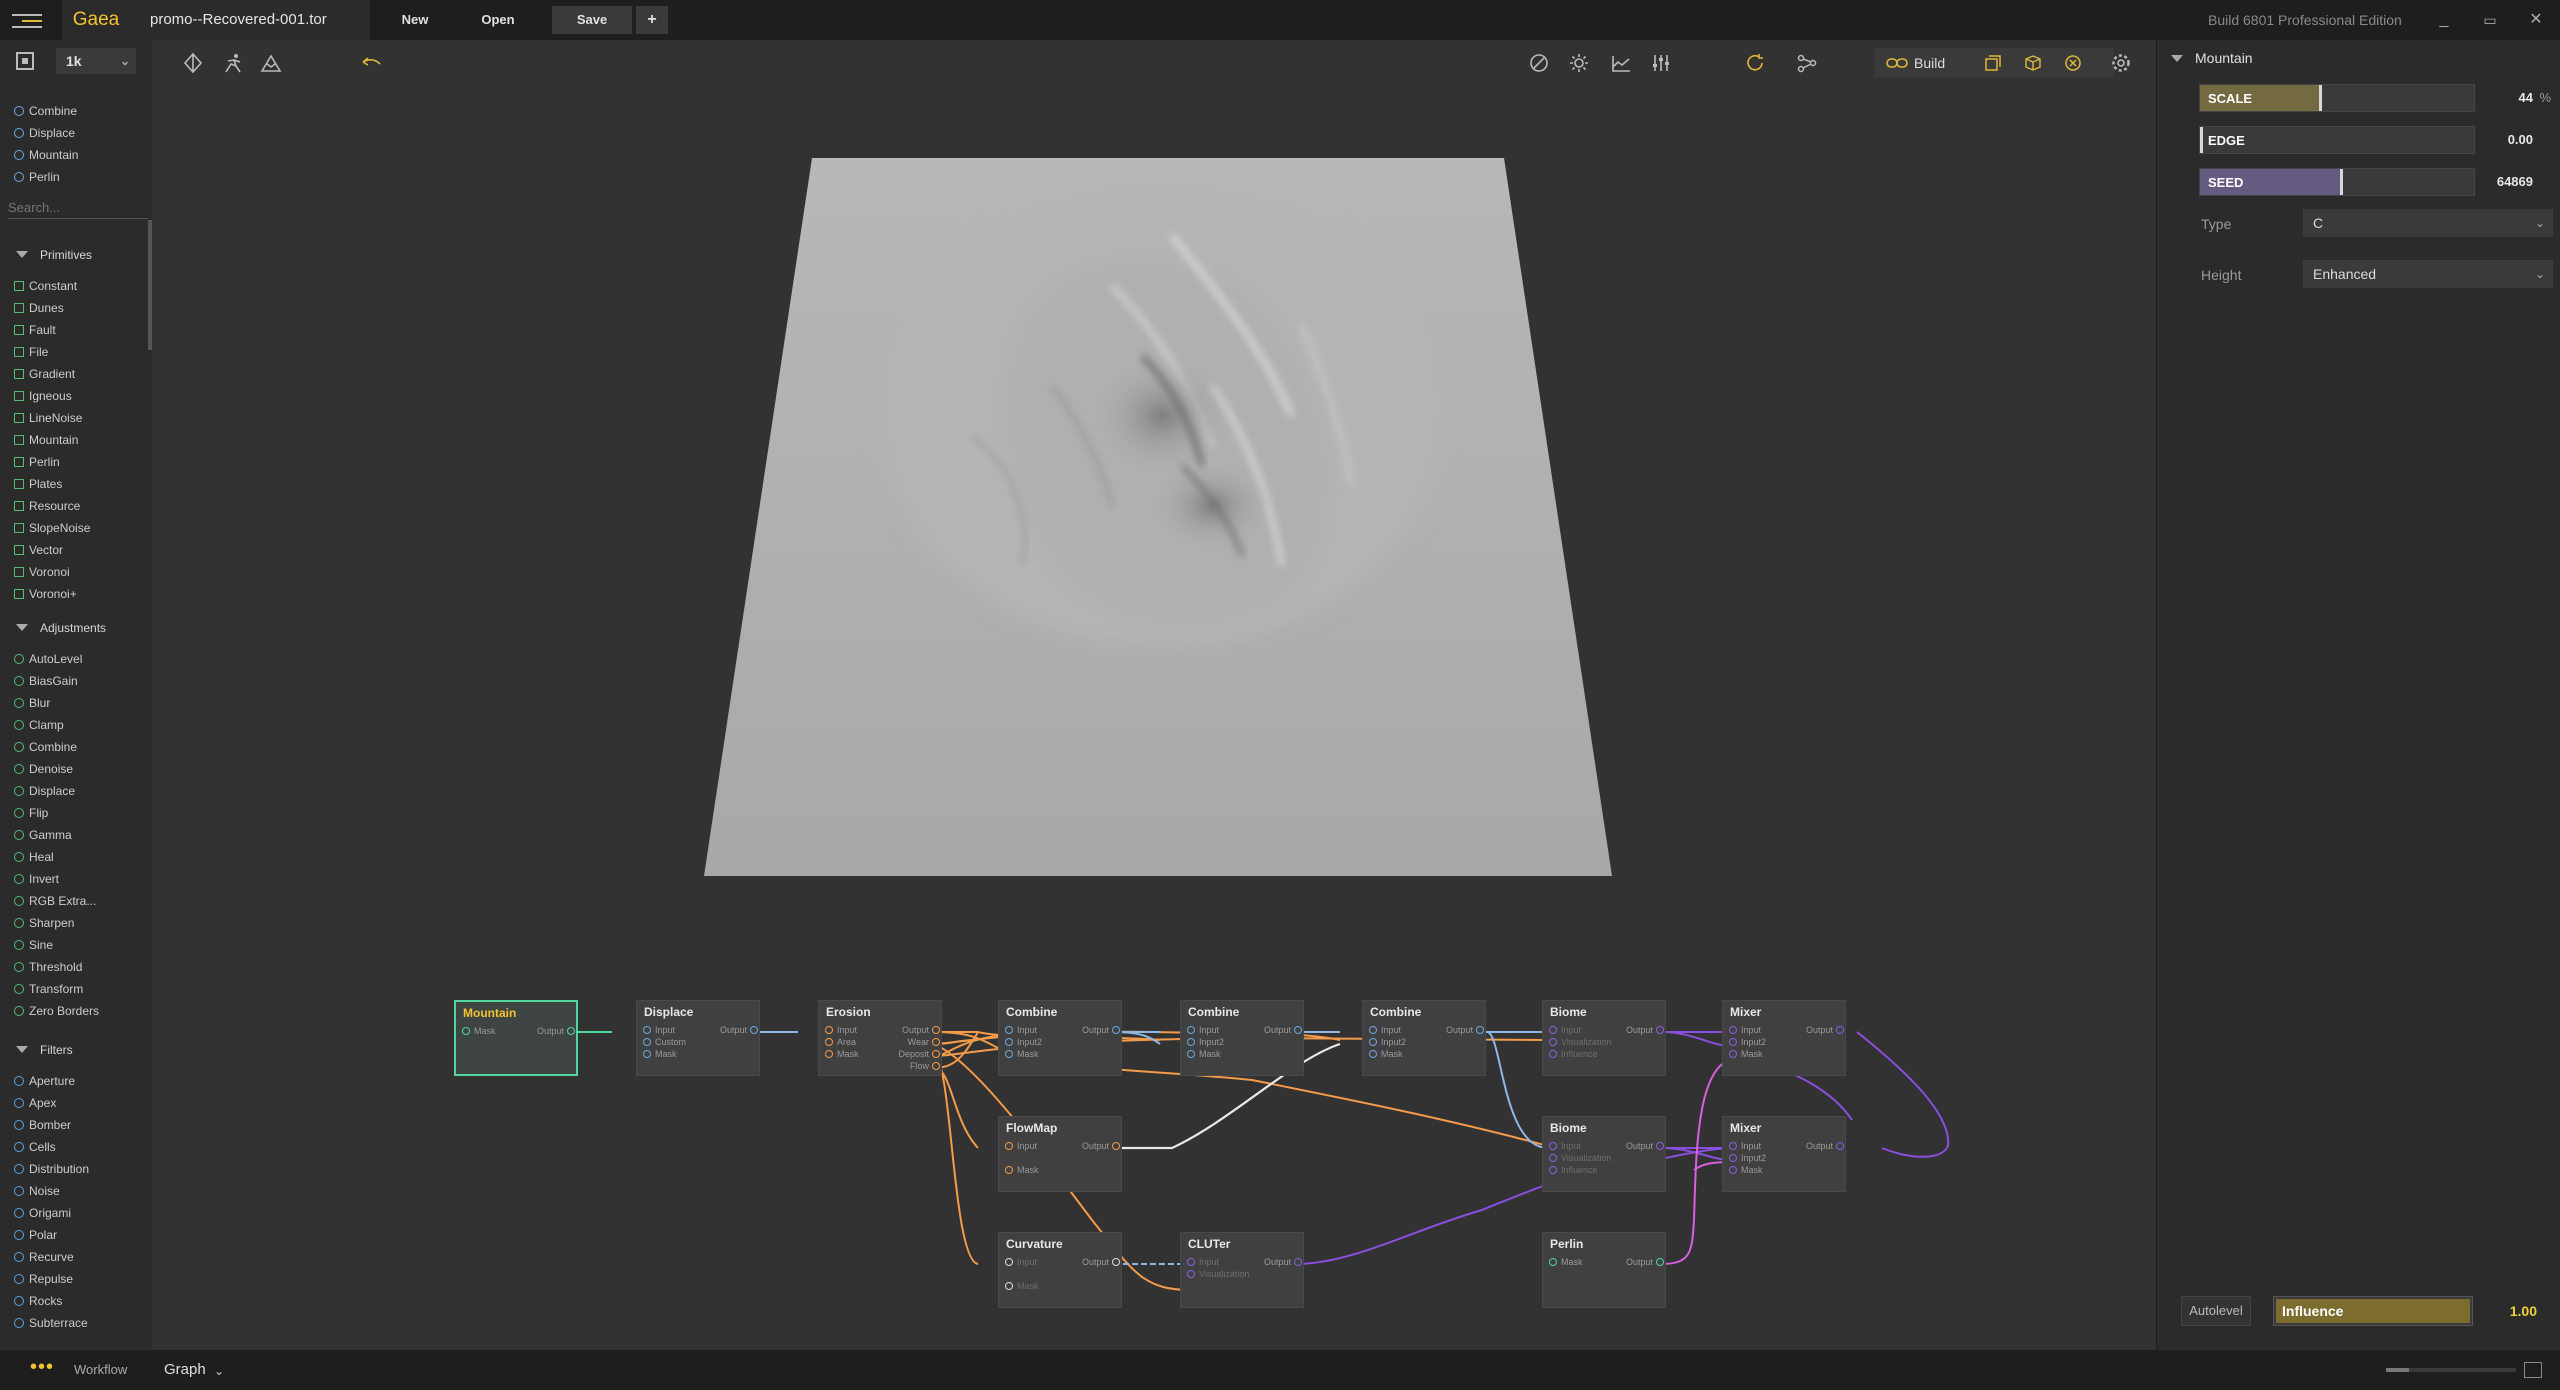 This screenshot has width=2560, height=1390. Describe the element at coordinates (31, 813) in the screenshot. I see `library-node-item: Flip` at that location.